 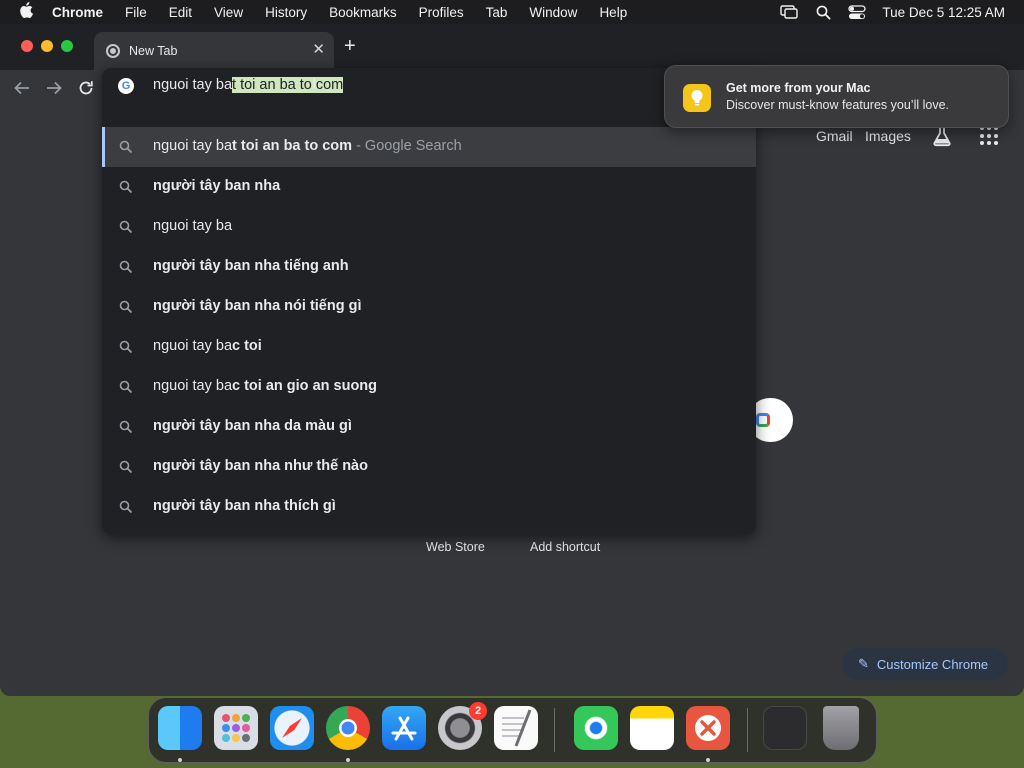 What do you see at coordinates (252, 426) in the screenshot?
I see `suggestion-completion: người tây ban nha da màu gì` at bounding box center [252, 426].